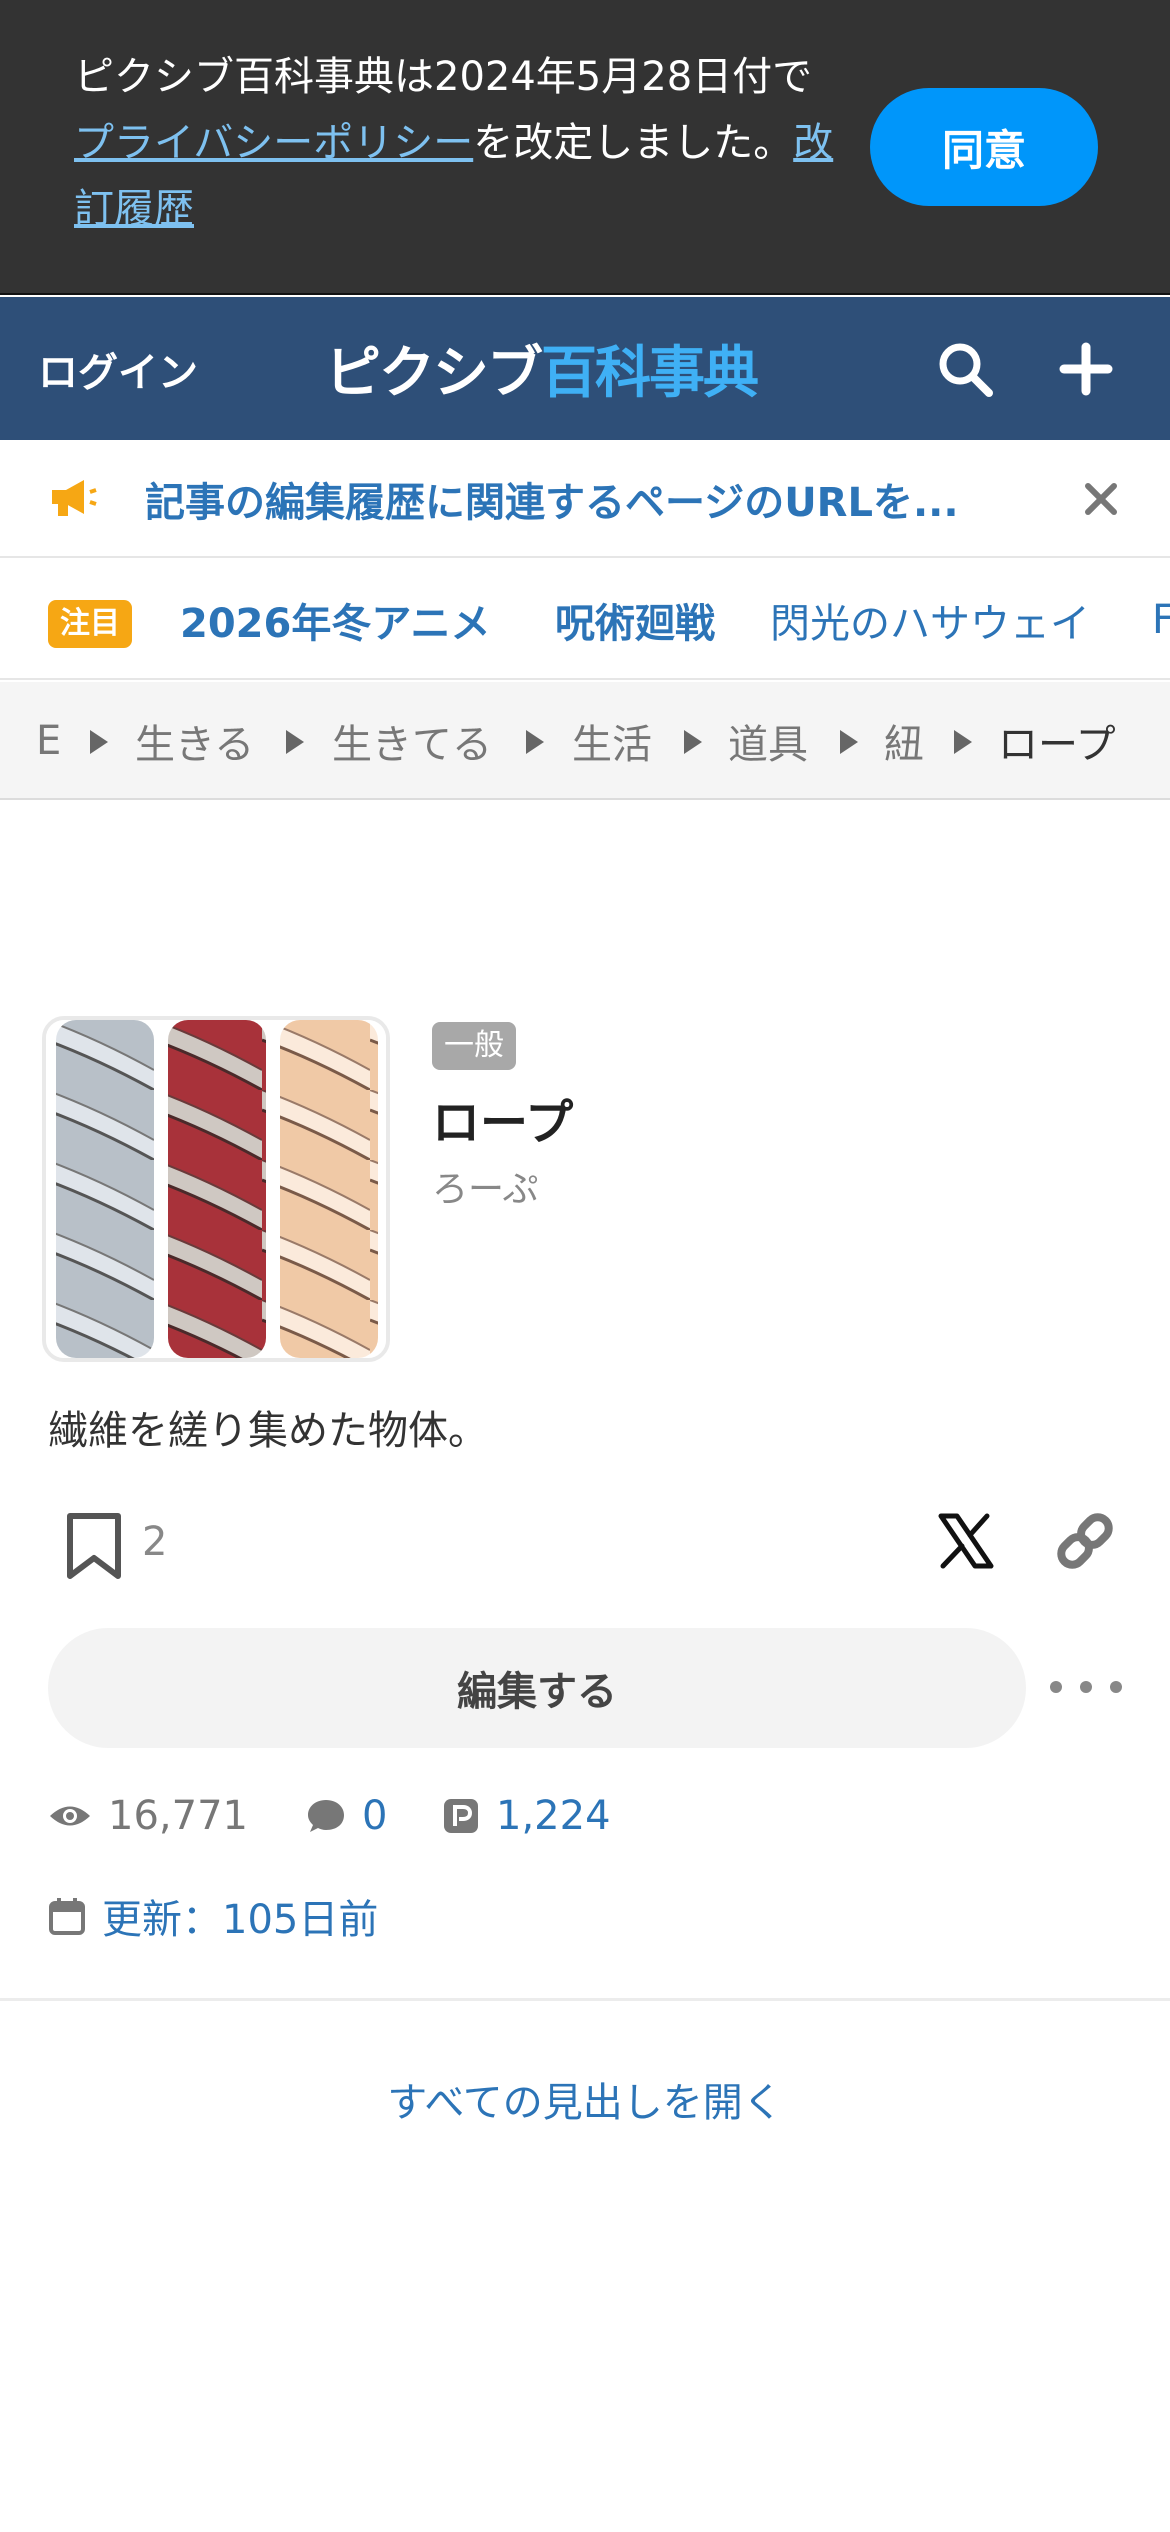  Describe the element at coordinates (633, 143) in the screenshot. I see `privacy-text-after: を改定しました。` at that location.